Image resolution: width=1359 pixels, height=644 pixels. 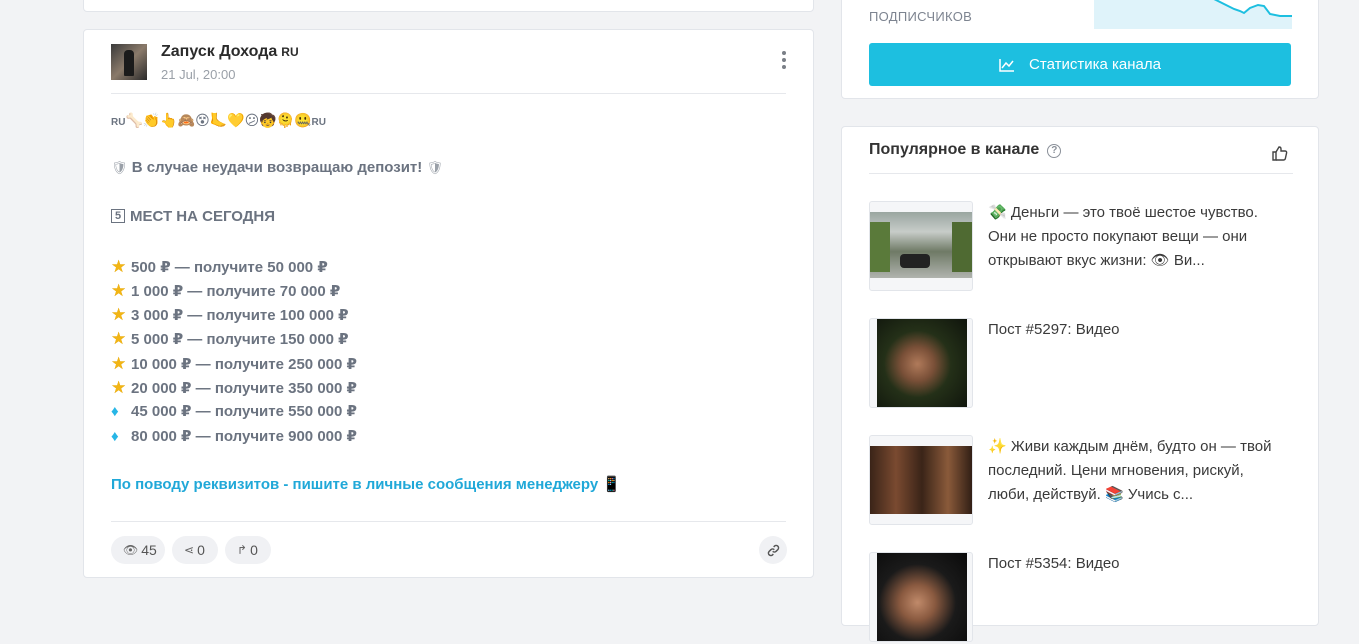 I want to click on offer-line: ★ 20 000 ₽ — получите 350 000 ₽, so click(x=234, y=388).